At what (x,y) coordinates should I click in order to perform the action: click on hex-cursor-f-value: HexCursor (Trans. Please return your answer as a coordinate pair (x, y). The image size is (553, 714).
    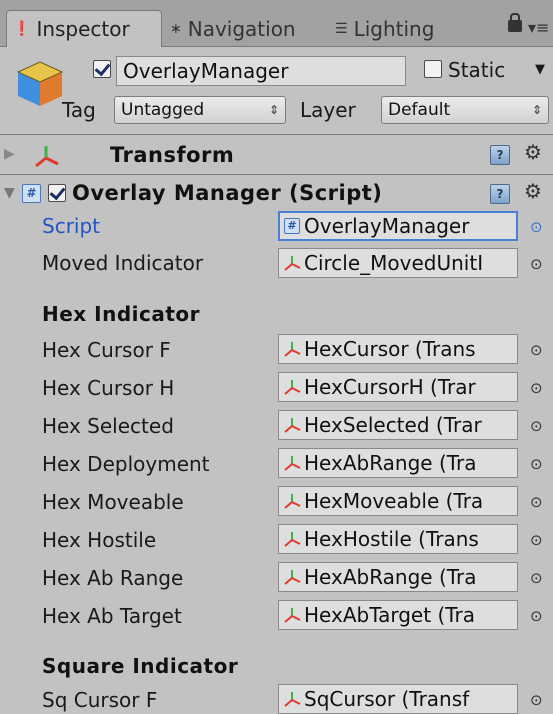
    Looking at the image, I should click on (390, 349).